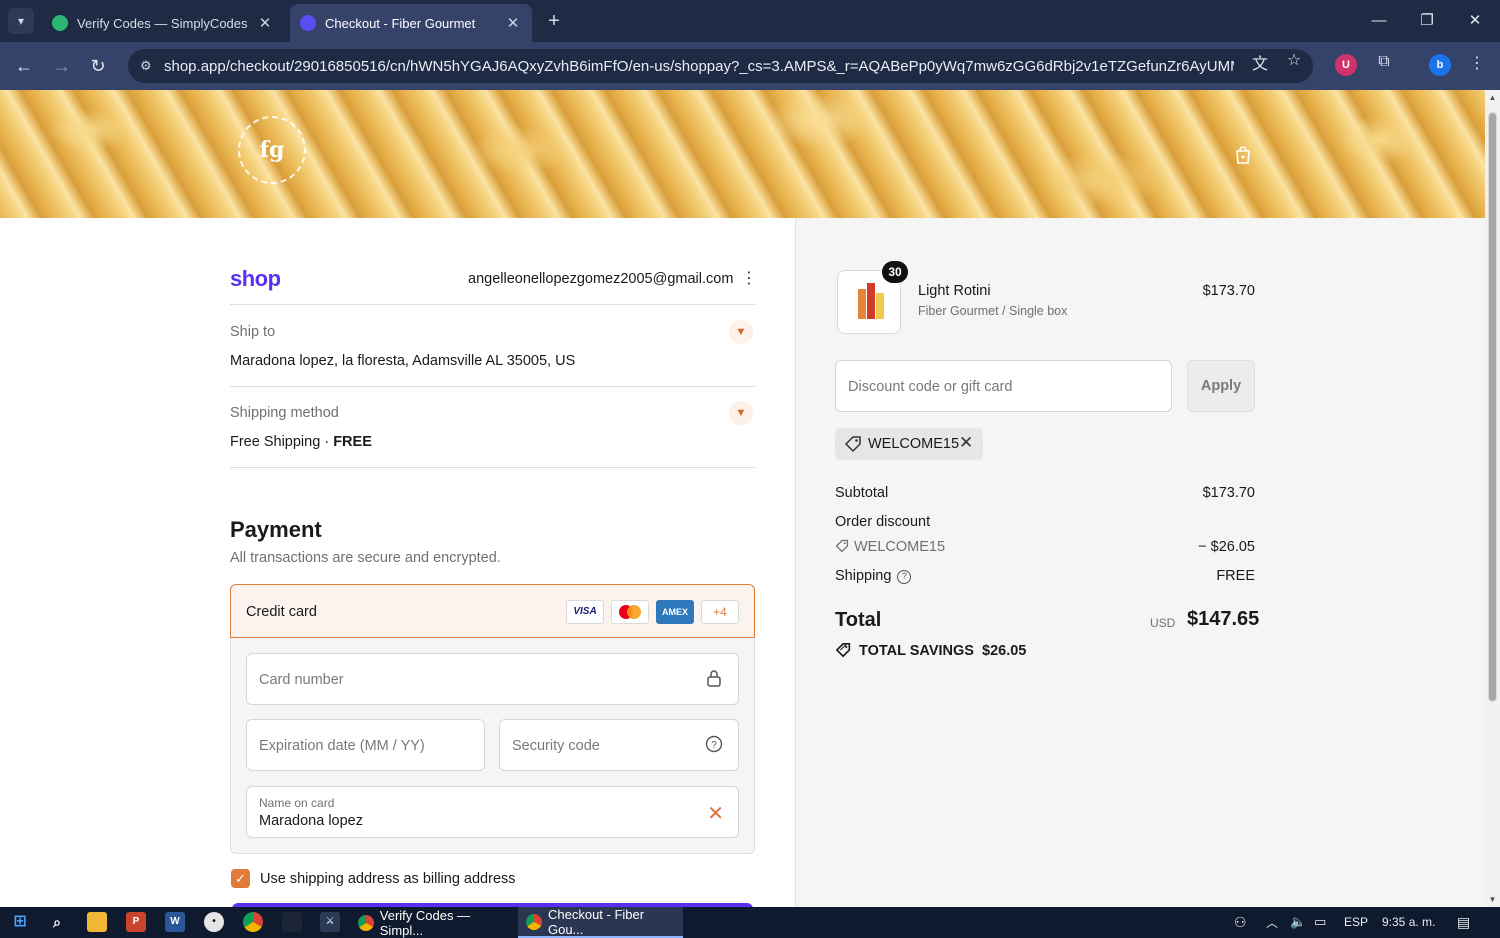 The height and width of the screenshot is (938, 1500). What do you see at coordinates (57, 922) in the screenshot?
I see `search-icon: ⌕` at bounding box center [57, 922].